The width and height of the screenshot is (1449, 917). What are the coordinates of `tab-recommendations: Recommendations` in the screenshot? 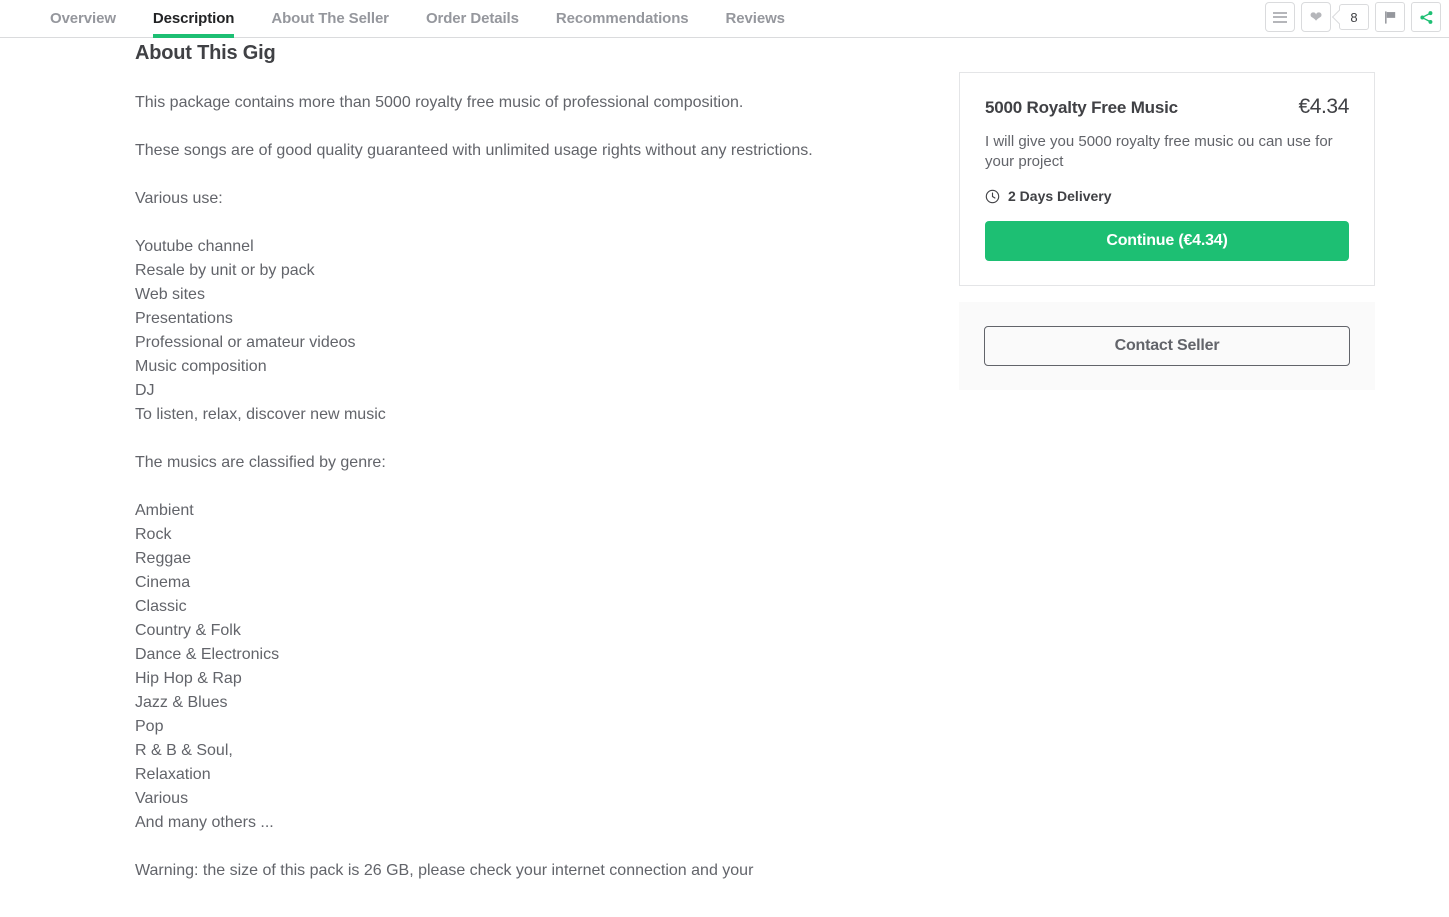 It's located at (622, 18).